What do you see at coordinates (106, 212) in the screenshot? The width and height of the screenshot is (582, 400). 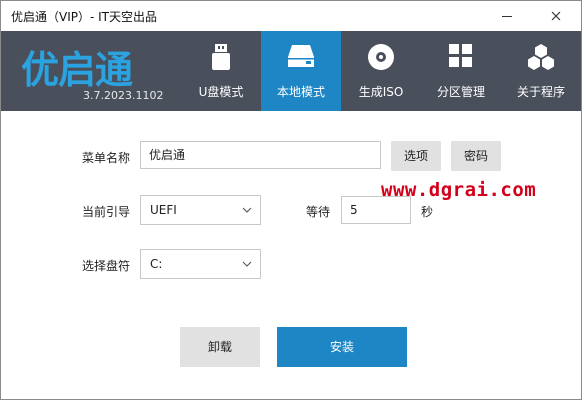 I see `boot-label: 当前引导` at bounding box center [106, 212].